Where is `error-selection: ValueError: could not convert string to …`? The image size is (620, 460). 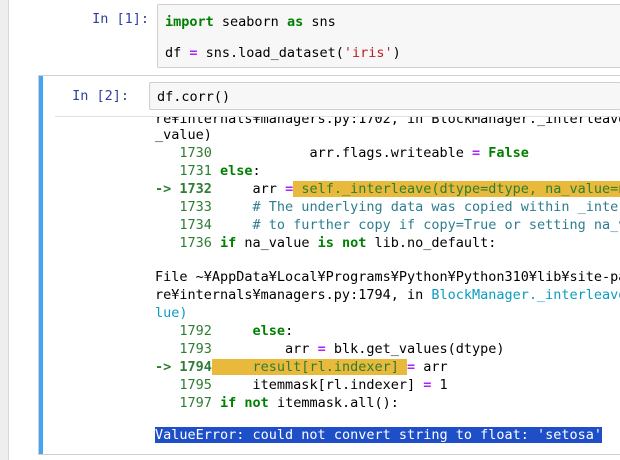 error-selection: ValueError: could not convert string to … is located at coordinates (379, 435).